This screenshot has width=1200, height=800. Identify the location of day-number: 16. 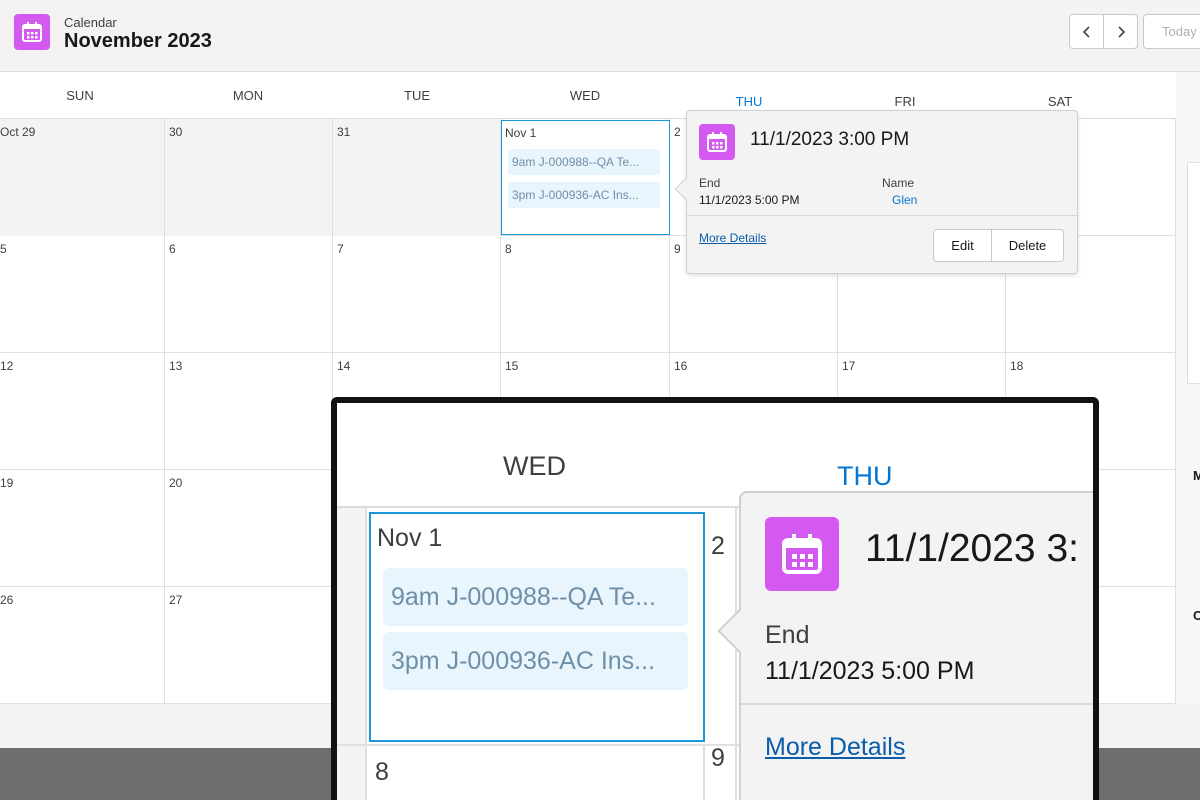
(681, 366).